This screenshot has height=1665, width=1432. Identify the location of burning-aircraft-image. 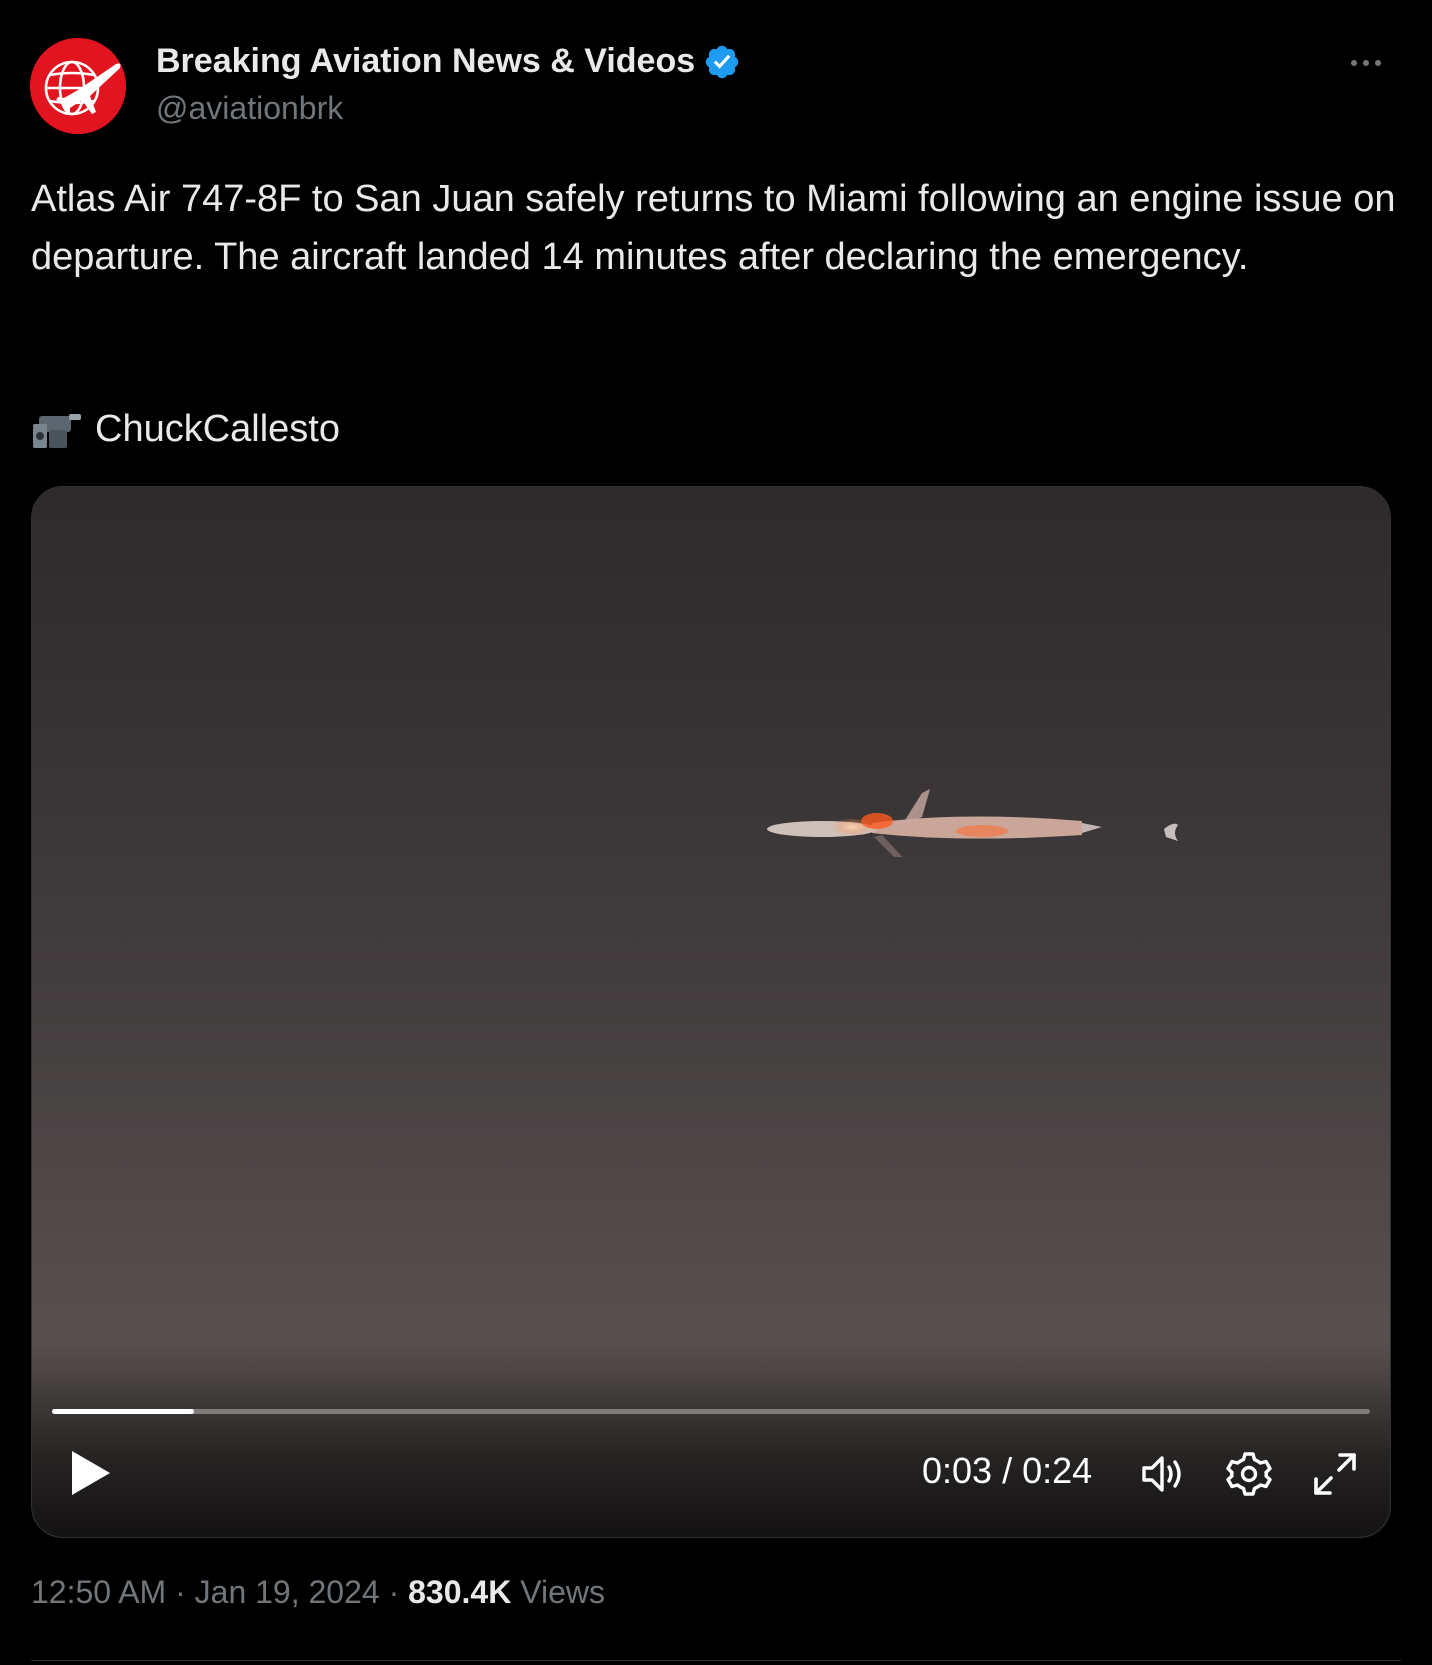
(972, 823).